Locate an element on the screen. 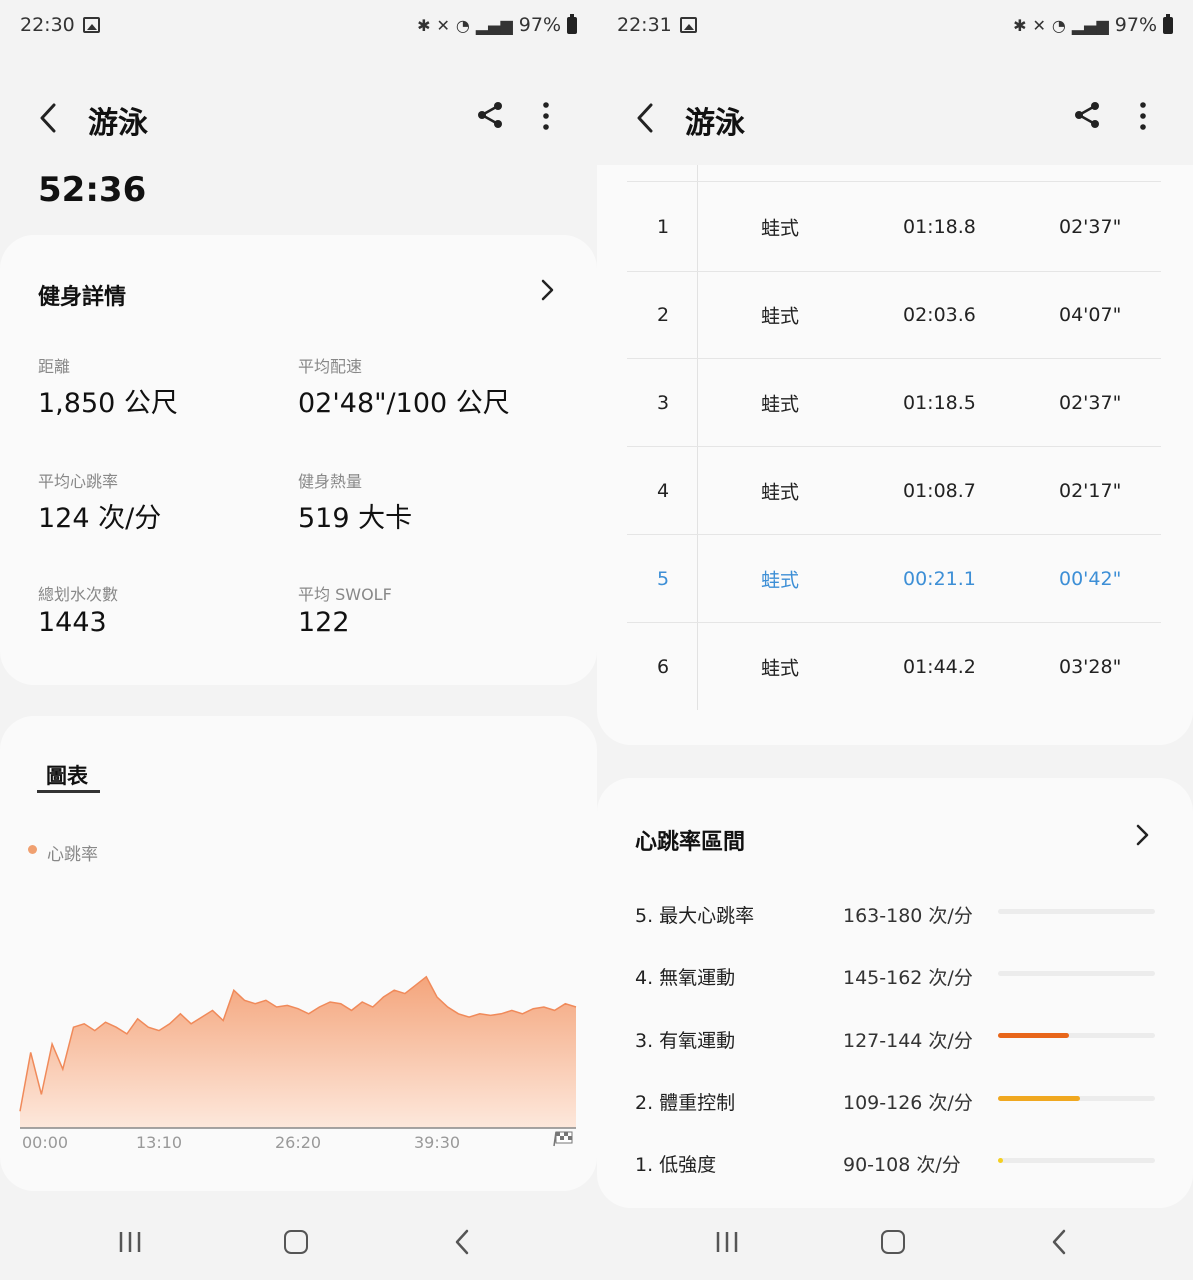  zone-range: 163-180 次/分 is located at coordinates (908, 916).